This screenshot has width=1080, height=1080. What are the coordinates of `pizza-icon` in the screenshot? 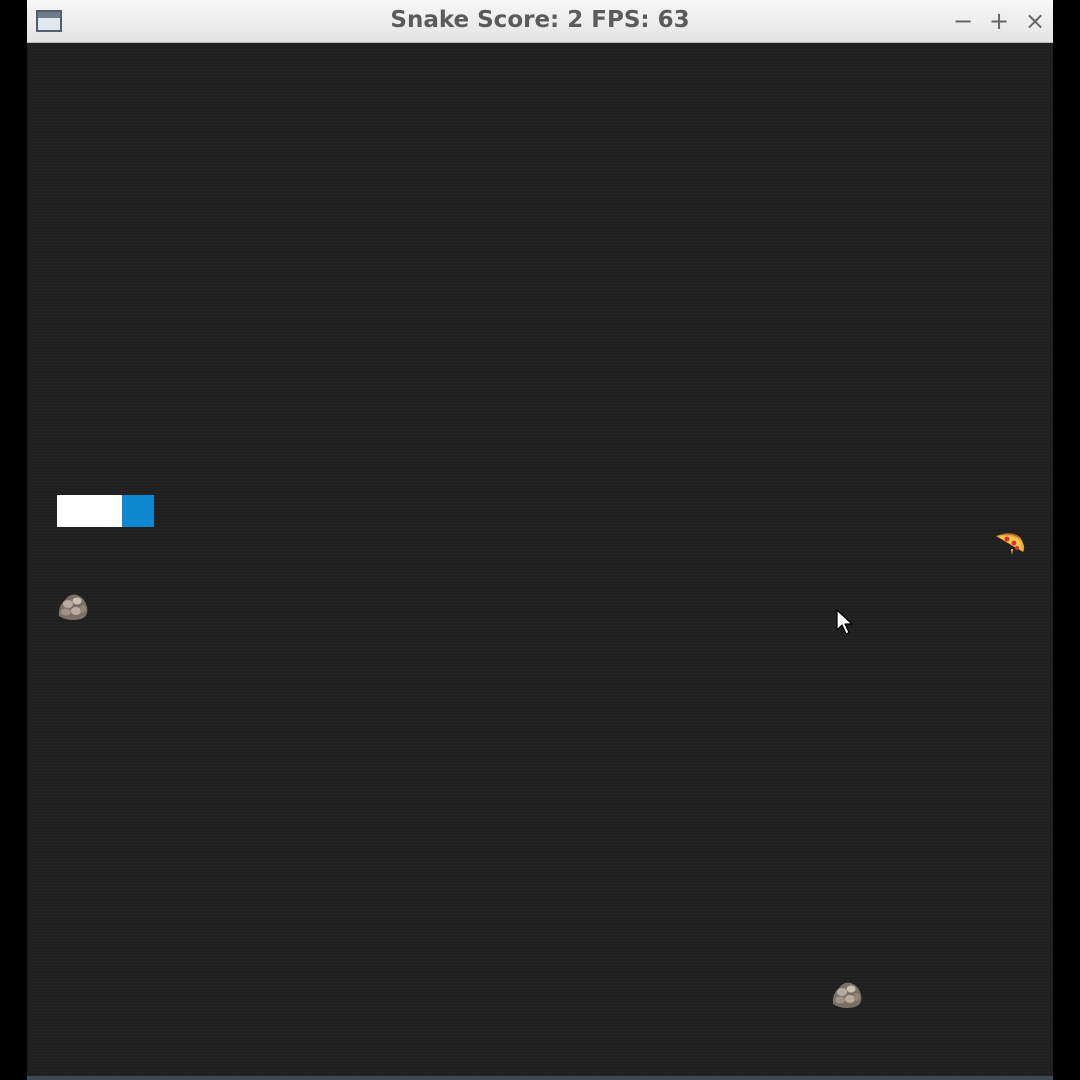 It's located at (1010, 544).